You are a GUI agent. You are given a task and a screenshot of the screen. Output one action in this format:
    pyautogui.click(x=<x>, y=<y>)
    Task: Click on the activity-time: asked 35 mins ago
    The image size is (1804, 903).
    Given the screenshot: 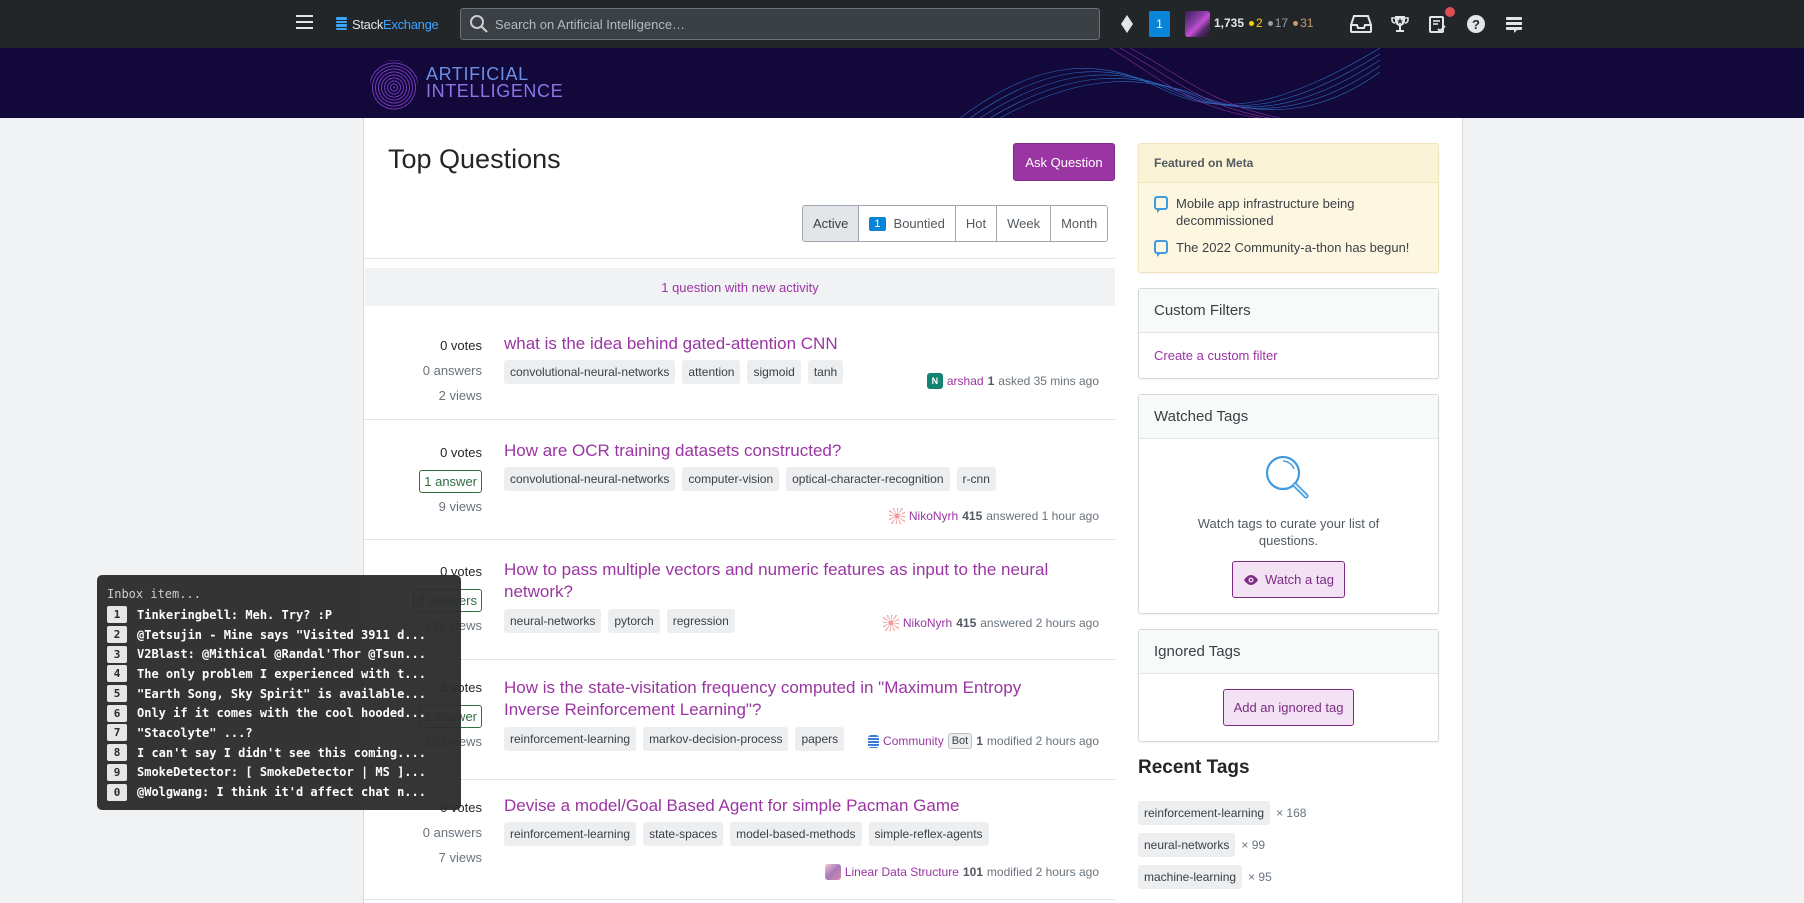 What is the action you would take?
    pyautogui.click(x=1048, y=381)
    